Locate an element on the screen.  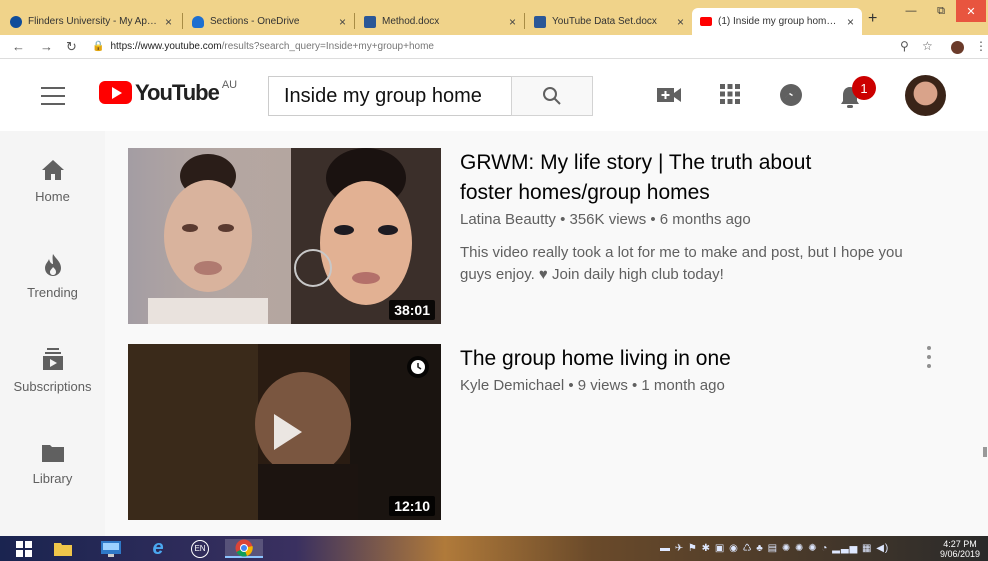
minimize-window-icon: — is located at coordinates (911, 11).